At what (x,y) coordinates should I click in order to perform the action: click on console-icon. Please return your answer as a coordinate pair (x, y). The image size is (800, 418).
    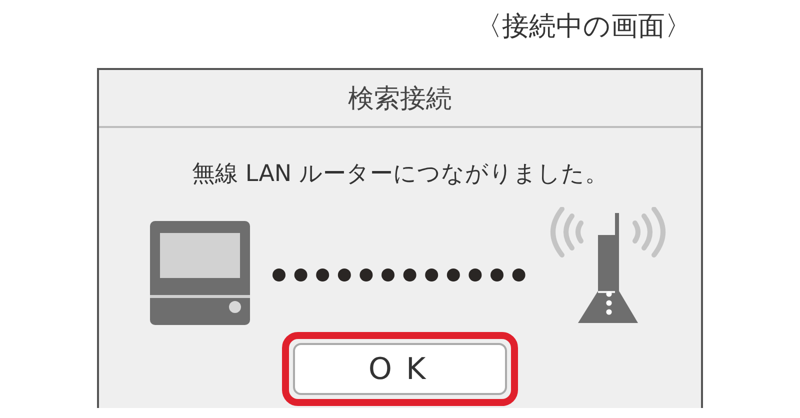
    Looking at the image, I should click on (200, 273).